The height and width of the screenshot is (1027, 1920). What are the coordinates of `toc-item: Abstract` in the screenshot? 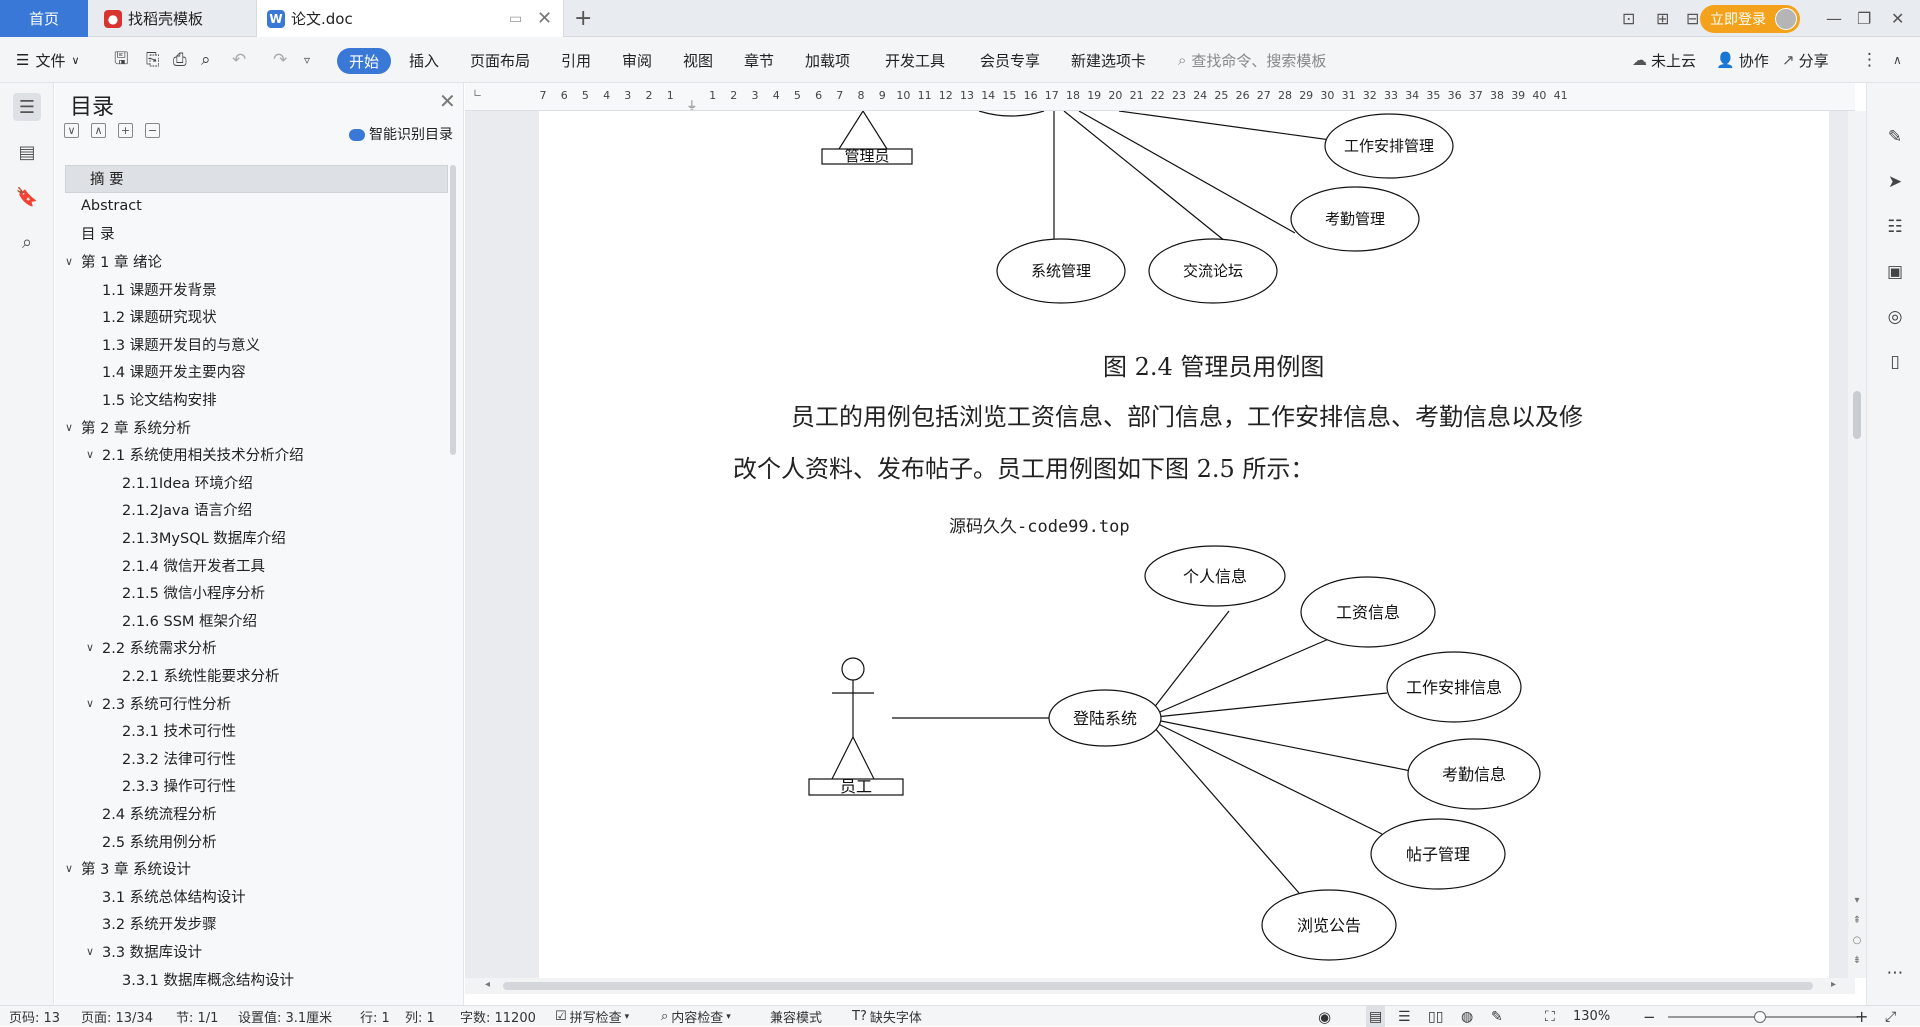 It's located at (256, 207).